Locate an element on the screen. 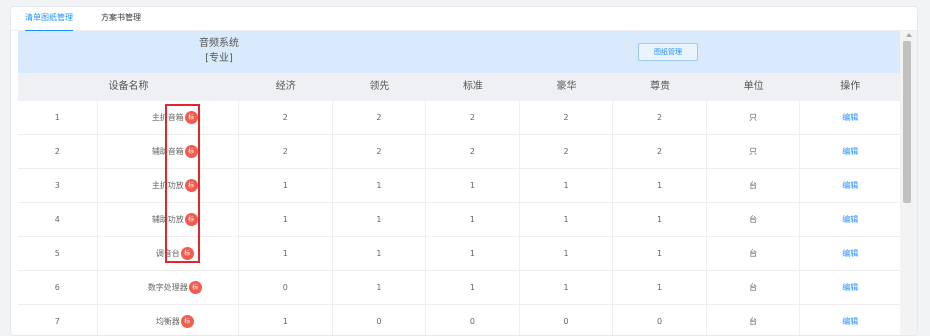 The height and width of the screenshot is (336, 930). system-header: 音频系统 [专业] 图纸管理 is located at coordinates (459, 52).